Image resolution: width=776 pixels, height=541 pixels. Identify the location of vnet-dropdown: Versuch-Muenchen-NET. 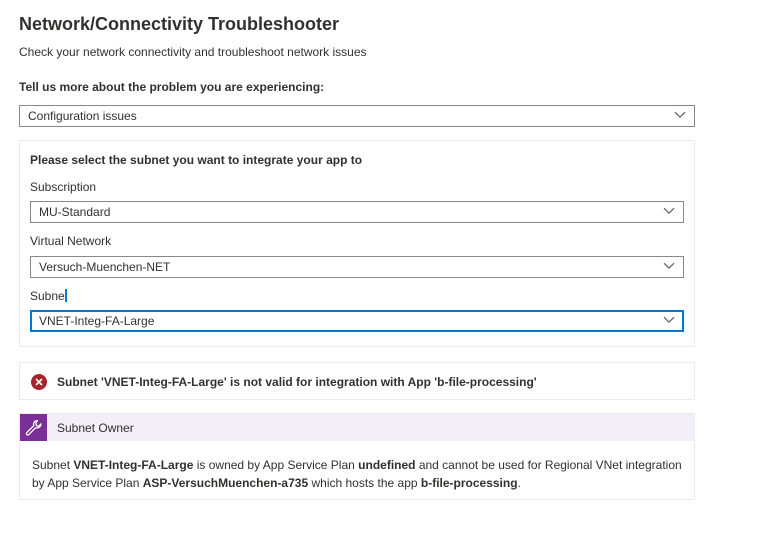
(357, 267).